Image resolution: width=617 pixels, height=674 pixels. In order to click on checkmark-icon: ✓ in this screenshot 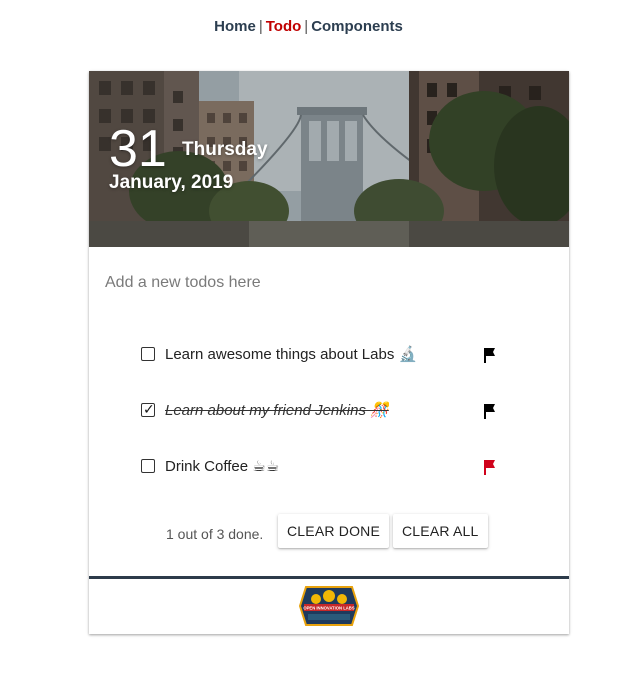, I will do `click(149, 409)`.